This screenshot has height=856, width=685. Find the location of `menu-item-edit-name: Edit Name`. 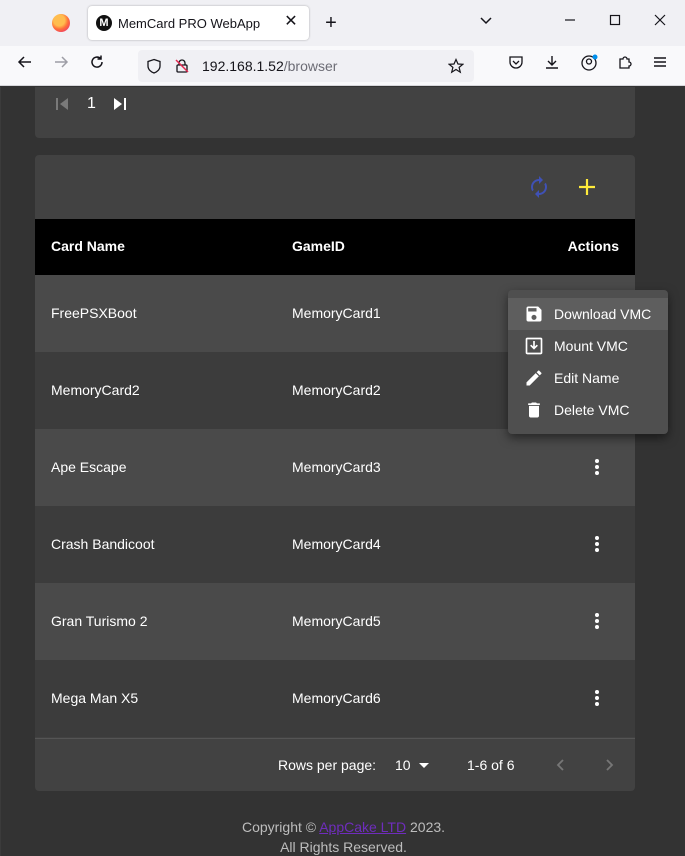

menu-item-edit-name: Edit Name is located at coordinates (588, 378).